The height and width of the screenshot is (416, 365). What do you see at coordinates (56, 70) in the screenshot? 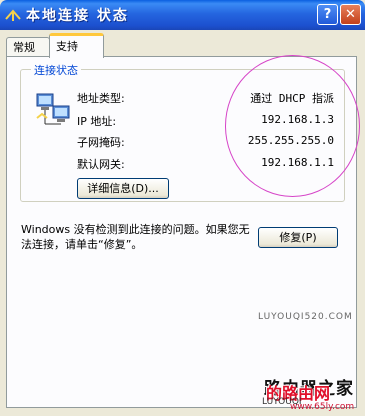
I see `group-label: 连接状态` at bounding box center [56, 70].